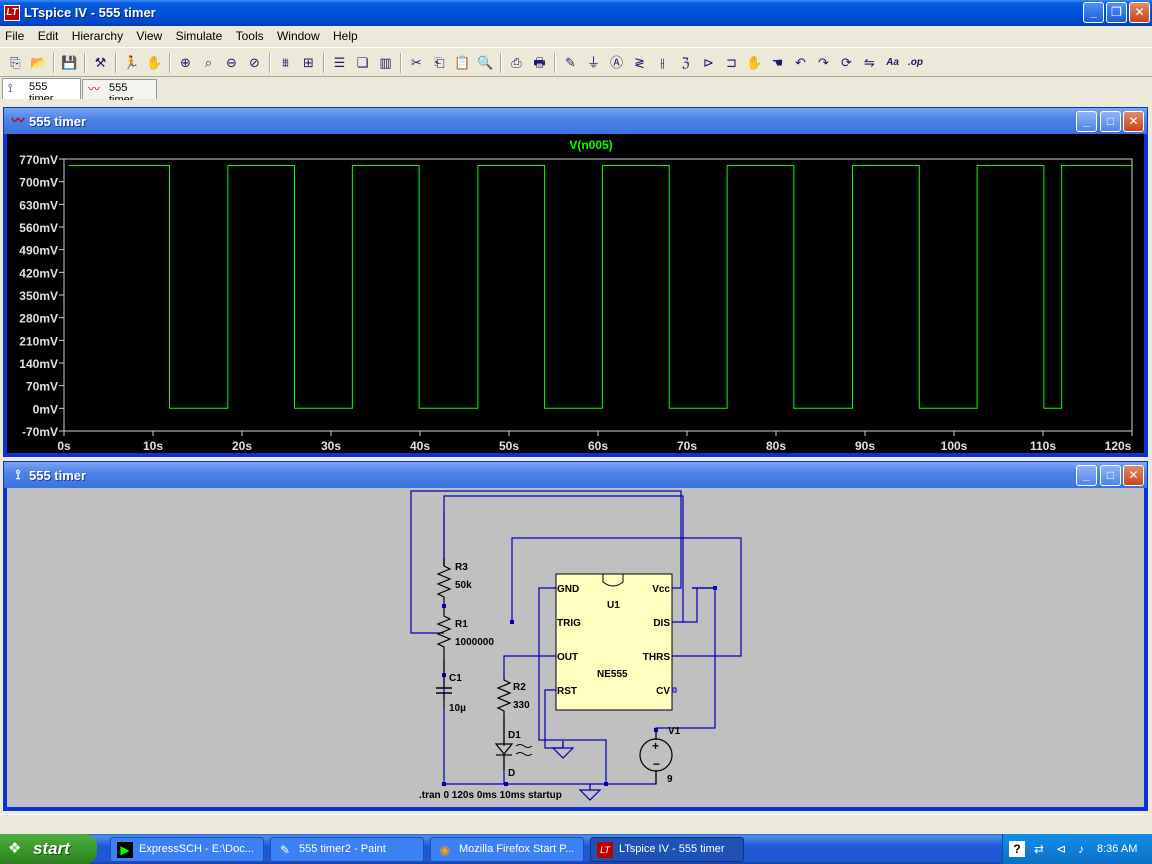 This screenshot has width=1152, height=864. What do you see at coordinates (38, 364) in the screenshot?
I see `y-tick-label: 140mV` at bounding box center [38, 364].